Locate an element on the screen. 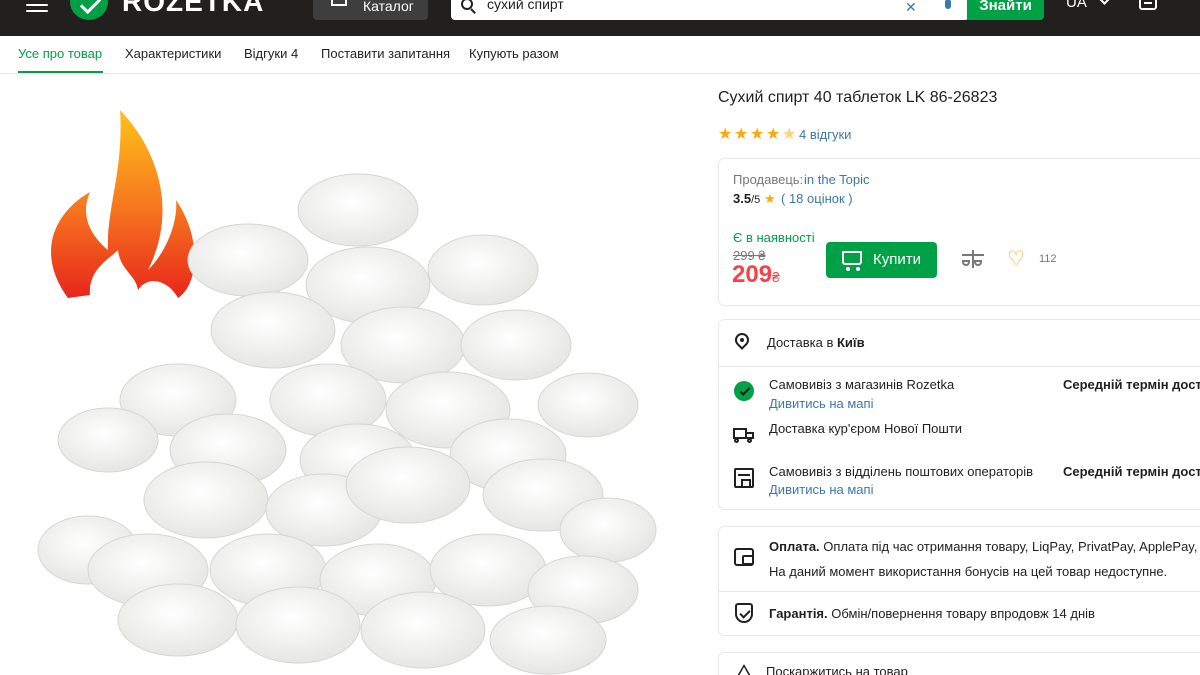 This screenshot has height=675, width=1200. shield-icon is located at coordinates (744, 613).